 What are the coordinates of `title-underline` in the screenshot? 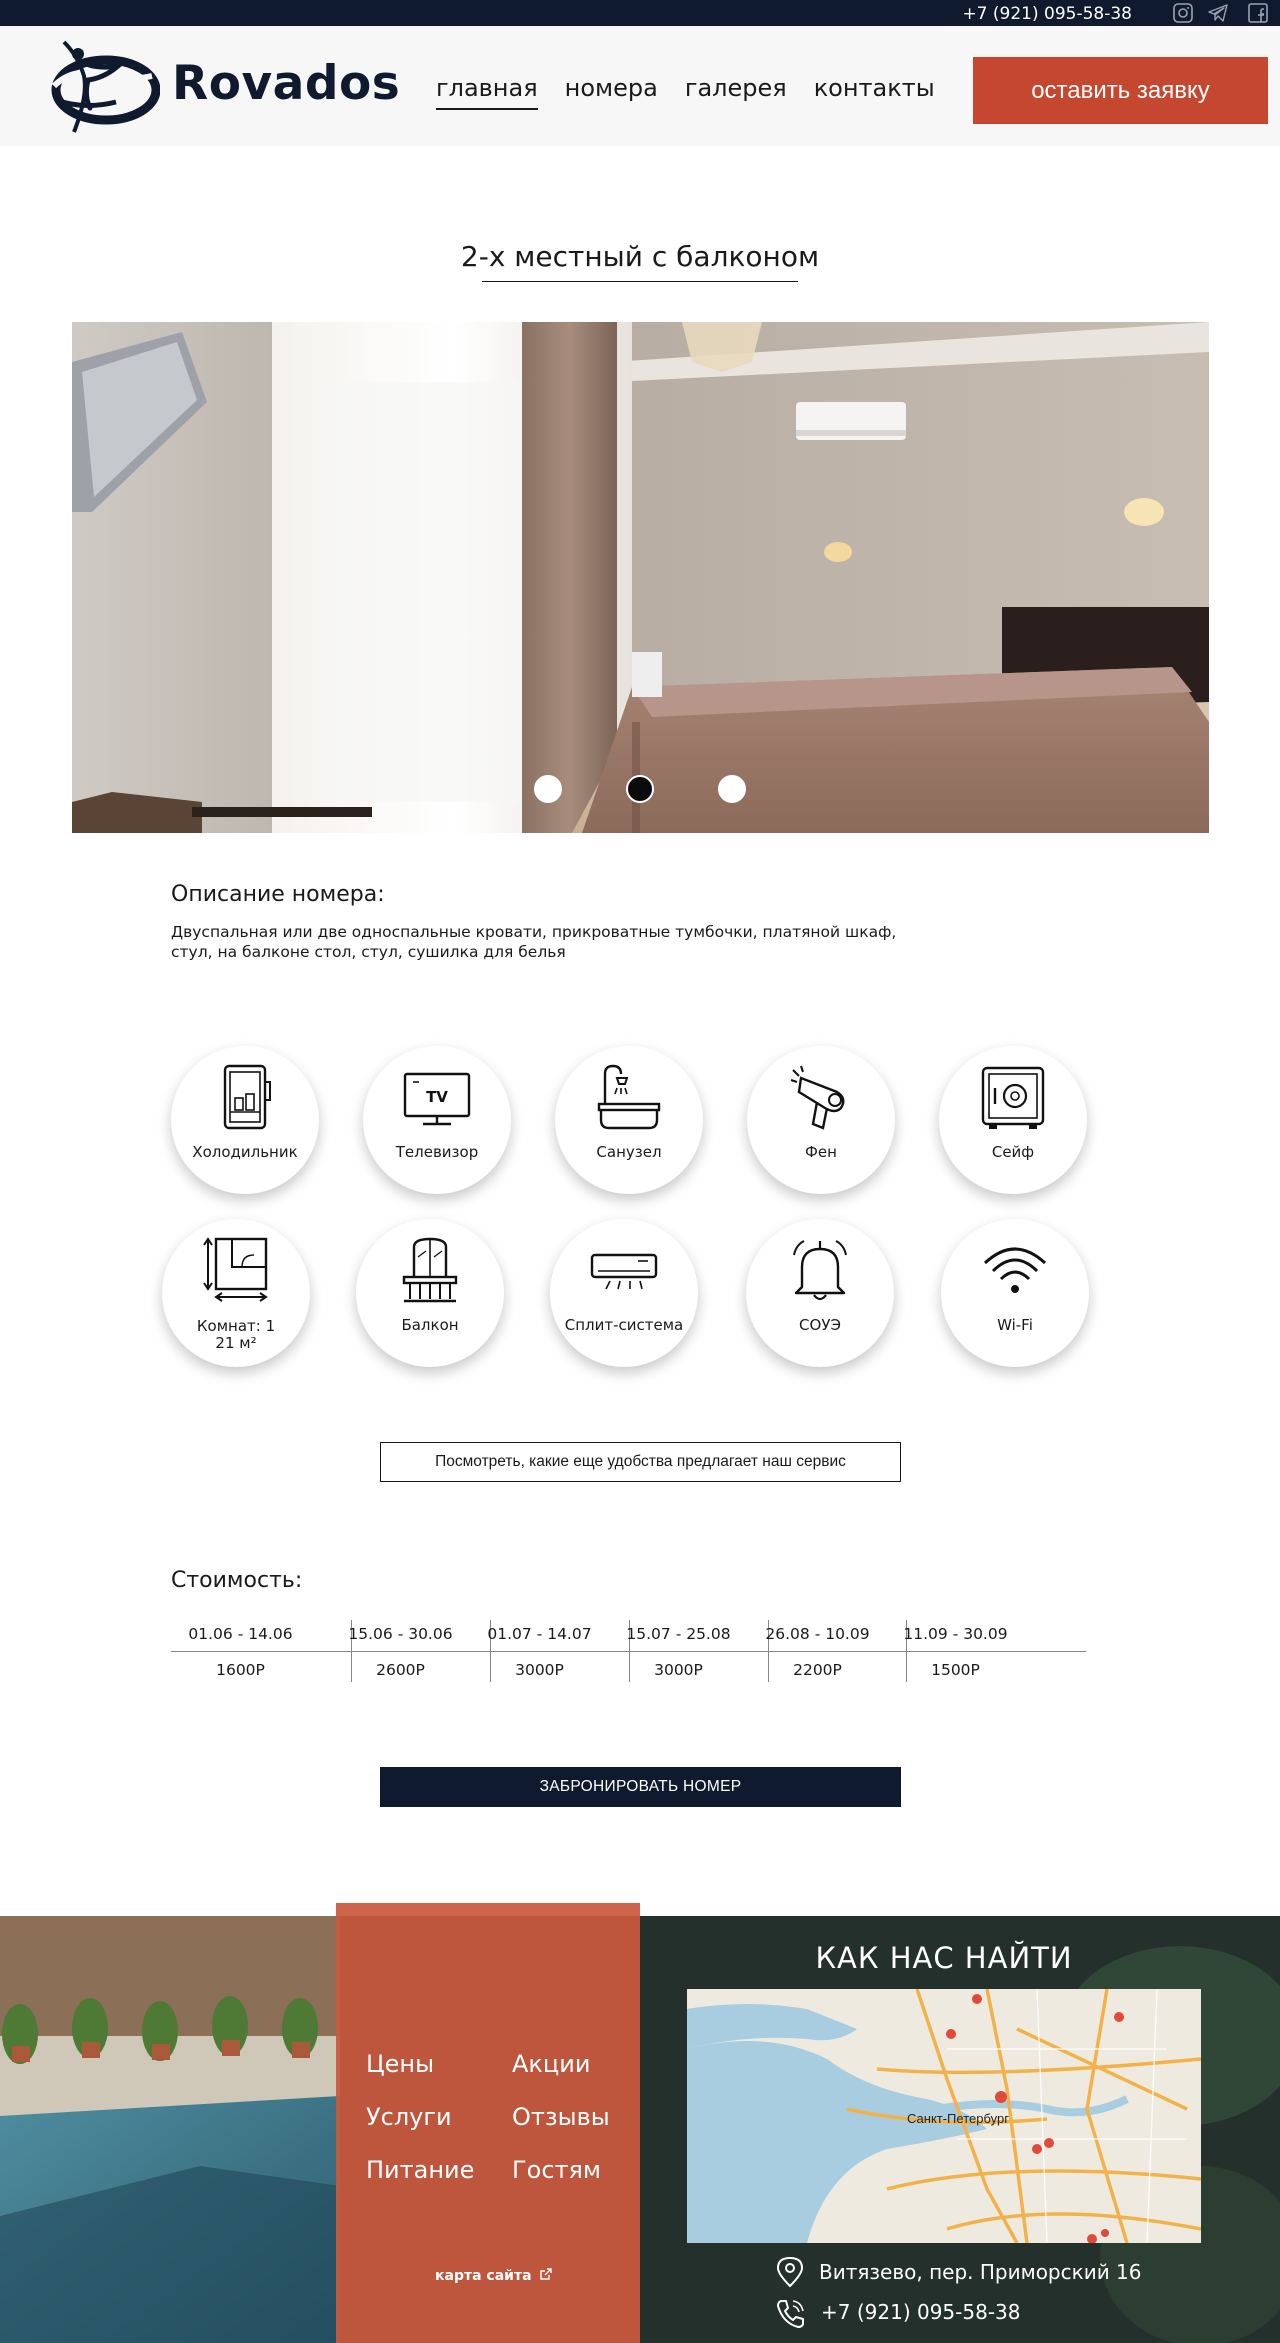 It's located at (640, 281).